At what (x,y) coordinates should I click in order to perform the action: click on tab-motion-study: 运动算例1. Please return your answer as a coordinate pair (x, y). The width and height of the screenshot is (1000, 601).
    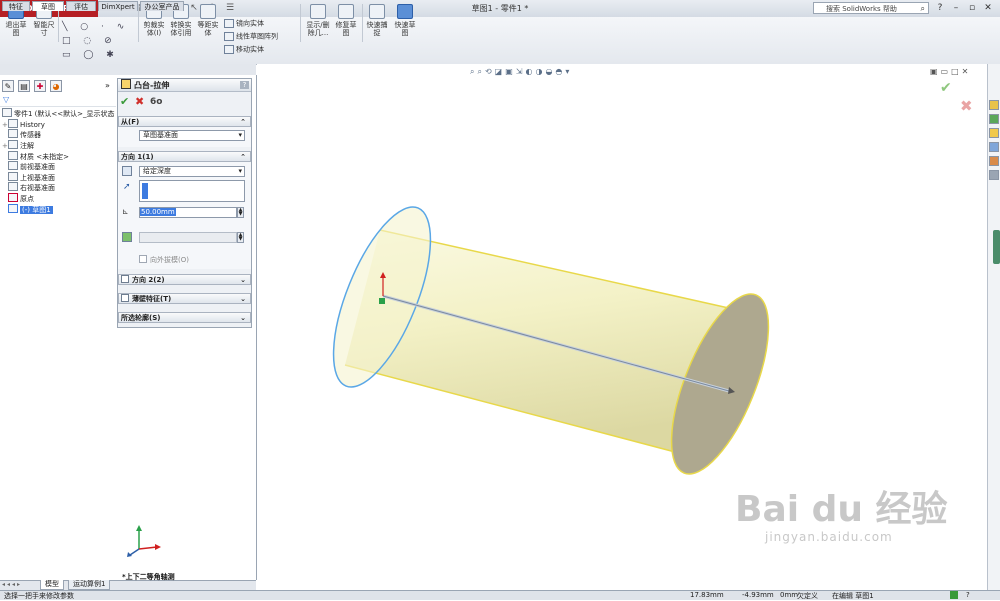
    Looking at the image, I should click on (89, 585).